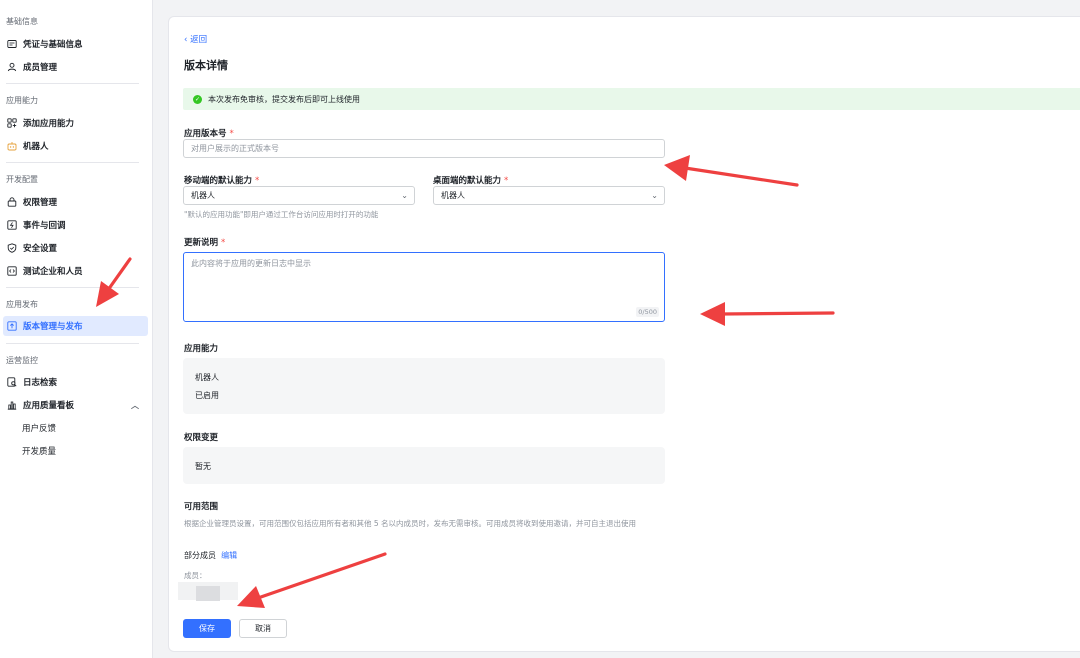 The width and height of the screenshot is (1080, 658). What do you see at coordinates (549, 195) in the screenshot?
I see `desktop-default-select: 机器人 ⌄` at bounding box center [549, 195].